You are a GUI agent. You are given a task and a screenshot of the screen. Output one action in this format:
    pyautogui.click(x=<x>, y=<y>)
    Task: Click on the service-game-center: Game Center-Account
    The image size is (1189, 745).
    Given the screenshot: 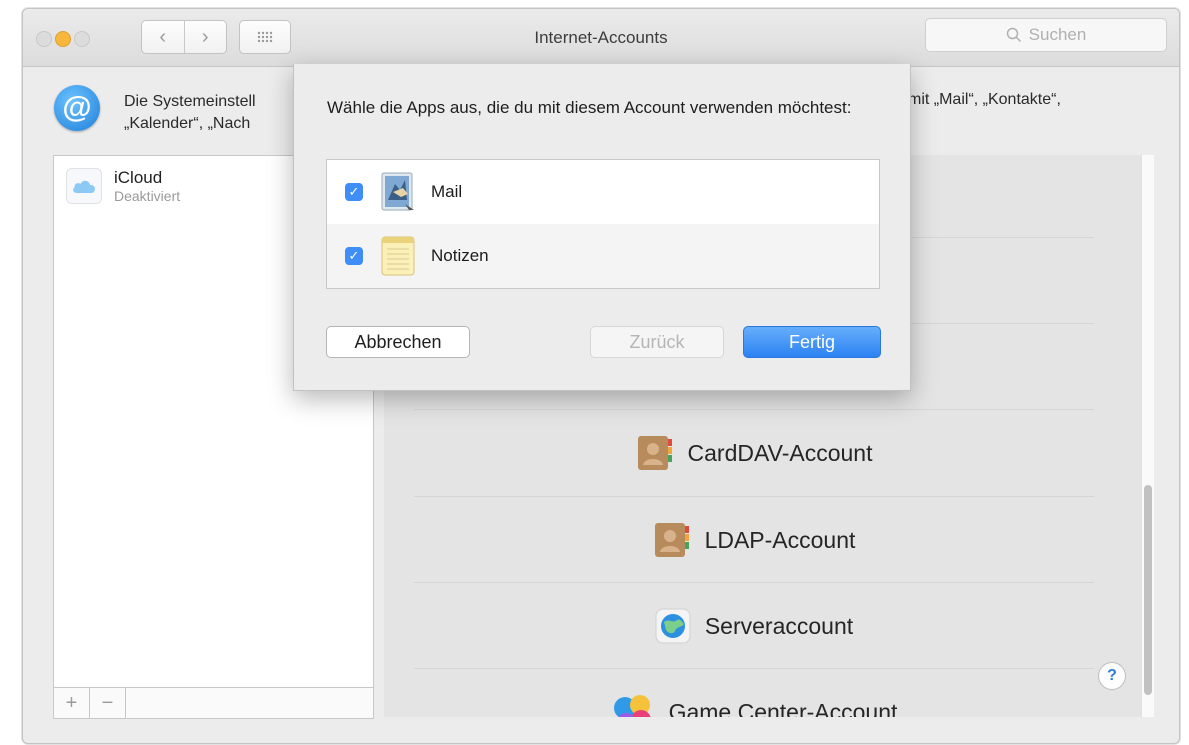 What is the action you would take?
    pyautogui.click(x=754, y=693)
    